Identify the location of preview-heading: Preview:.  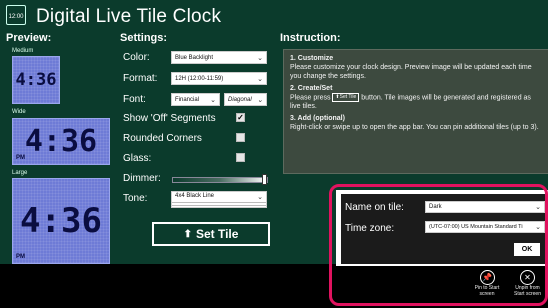
(29, 38).